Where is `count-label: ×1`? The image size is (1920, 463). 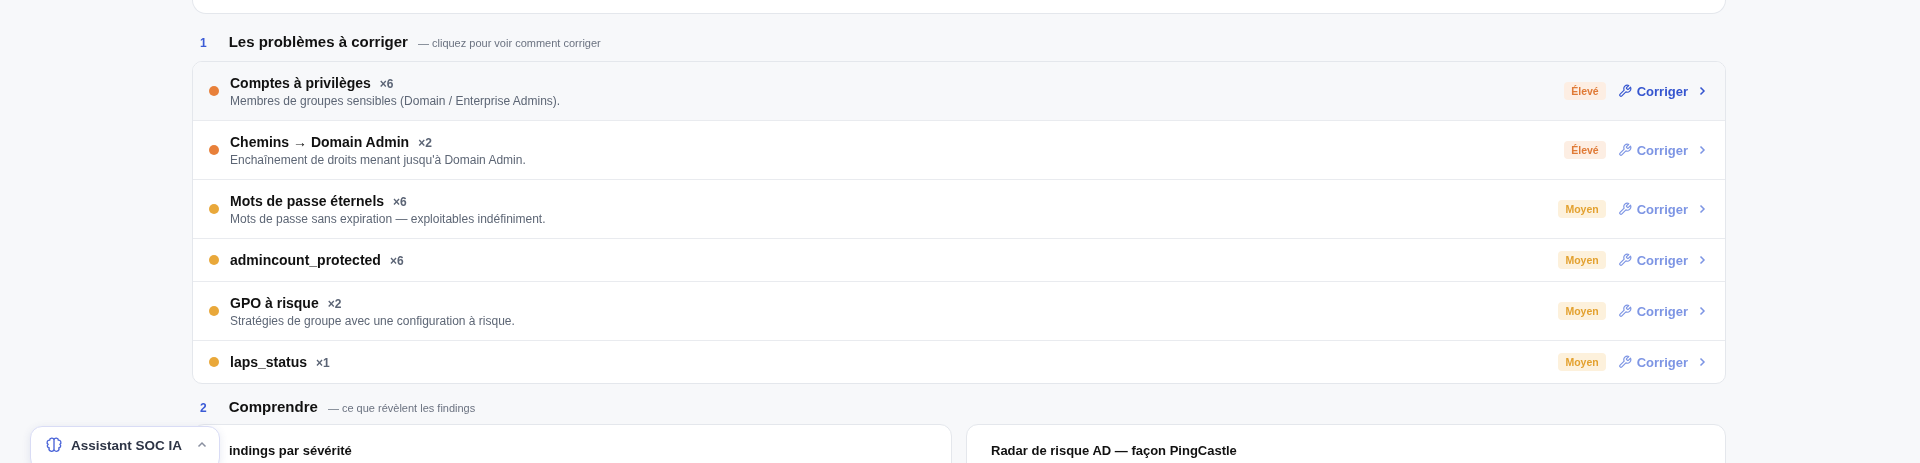
count-label: ×1 is located at coordinates (323, 363).